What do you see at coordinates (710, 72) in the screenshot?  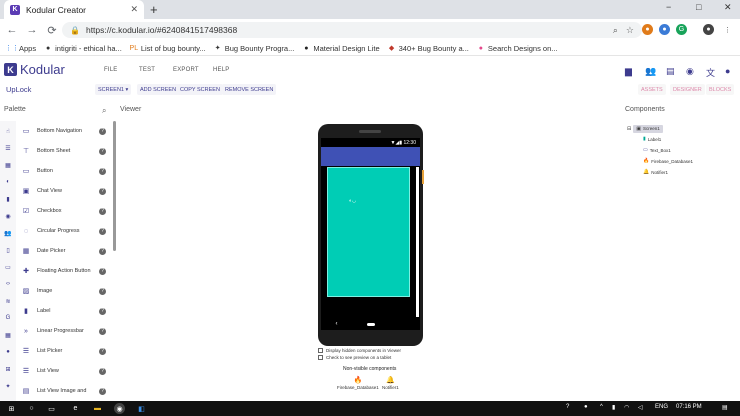 I see `translate-icon: 文` at bounding box center [710, 72].